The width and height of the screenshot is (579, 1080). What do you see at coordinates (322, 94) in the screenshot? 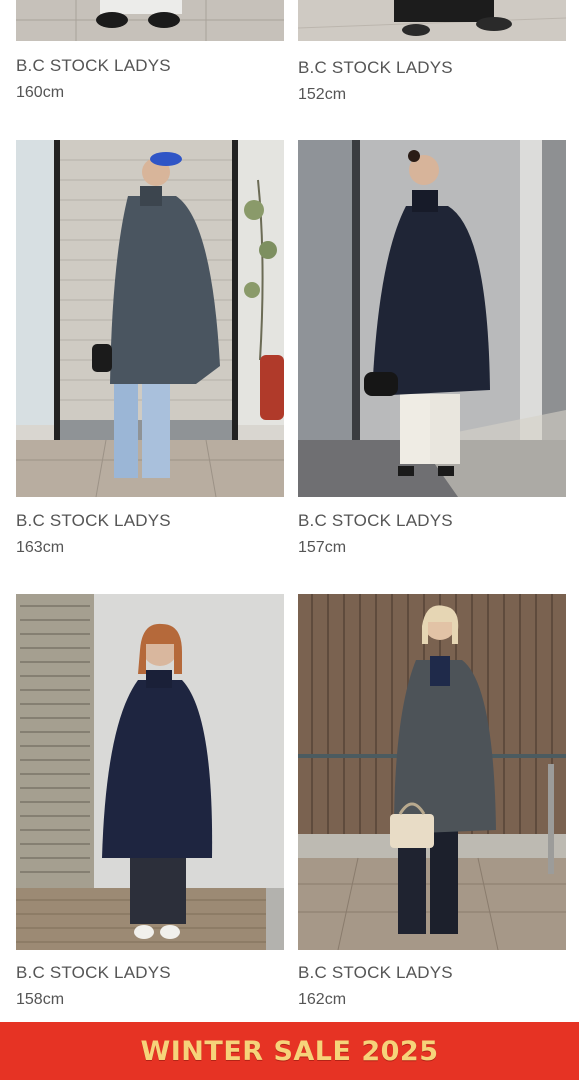
I see `model-height: 152cm` at bounding box center [322, 94].